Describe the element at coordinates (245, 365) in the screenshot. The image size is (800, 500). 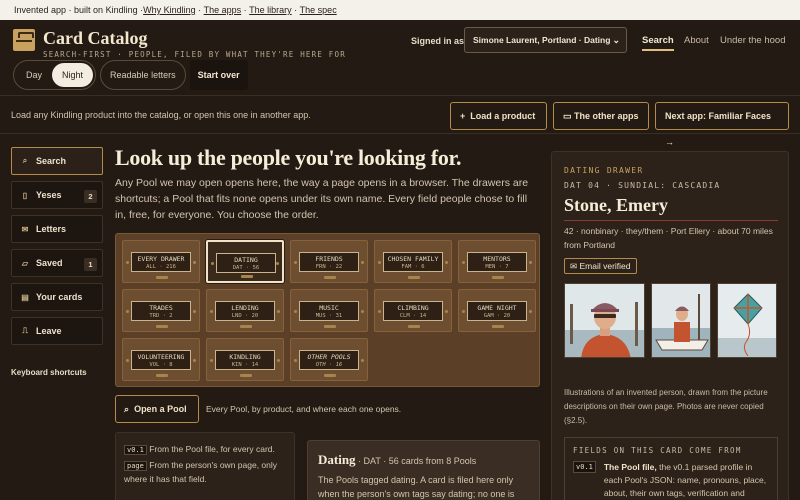
I see `drawer-code: KIN · 14` at that location.